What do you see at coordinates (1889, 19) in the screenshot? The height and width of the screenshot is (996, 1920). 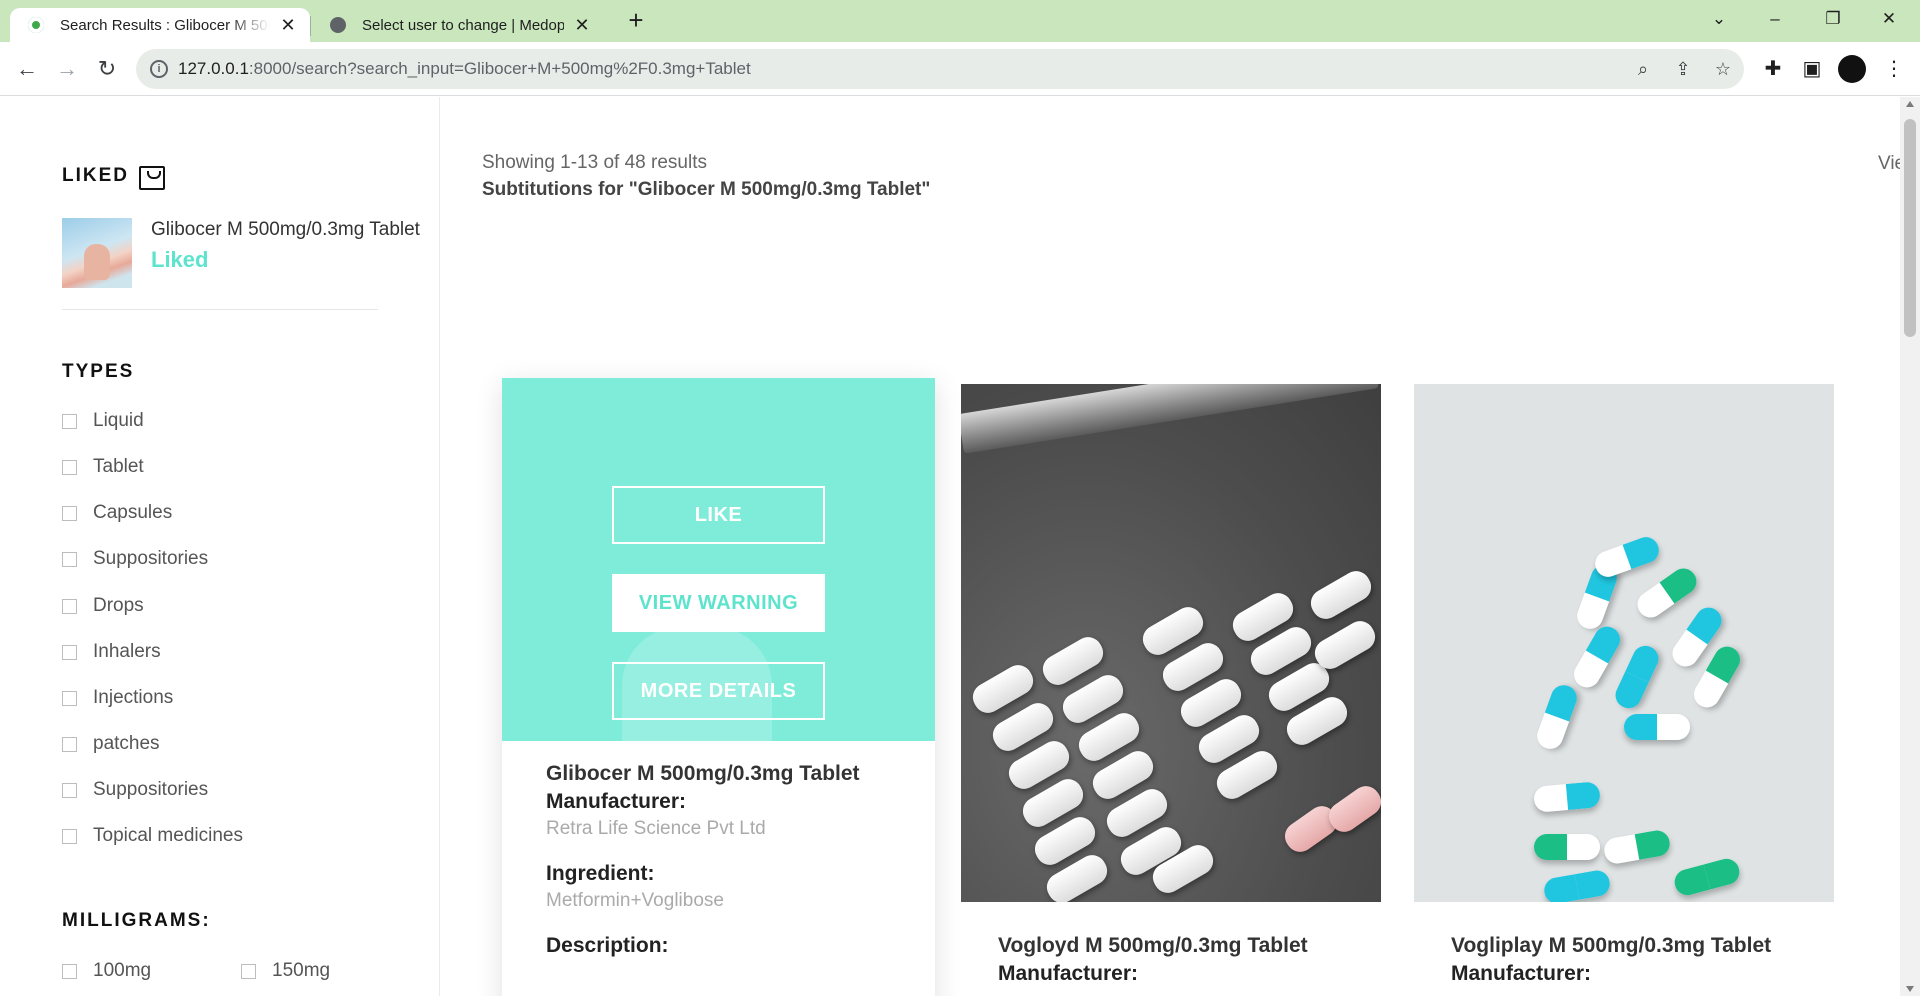 I see `window-close-icon: ✕` at bounding box center [1889, 19].